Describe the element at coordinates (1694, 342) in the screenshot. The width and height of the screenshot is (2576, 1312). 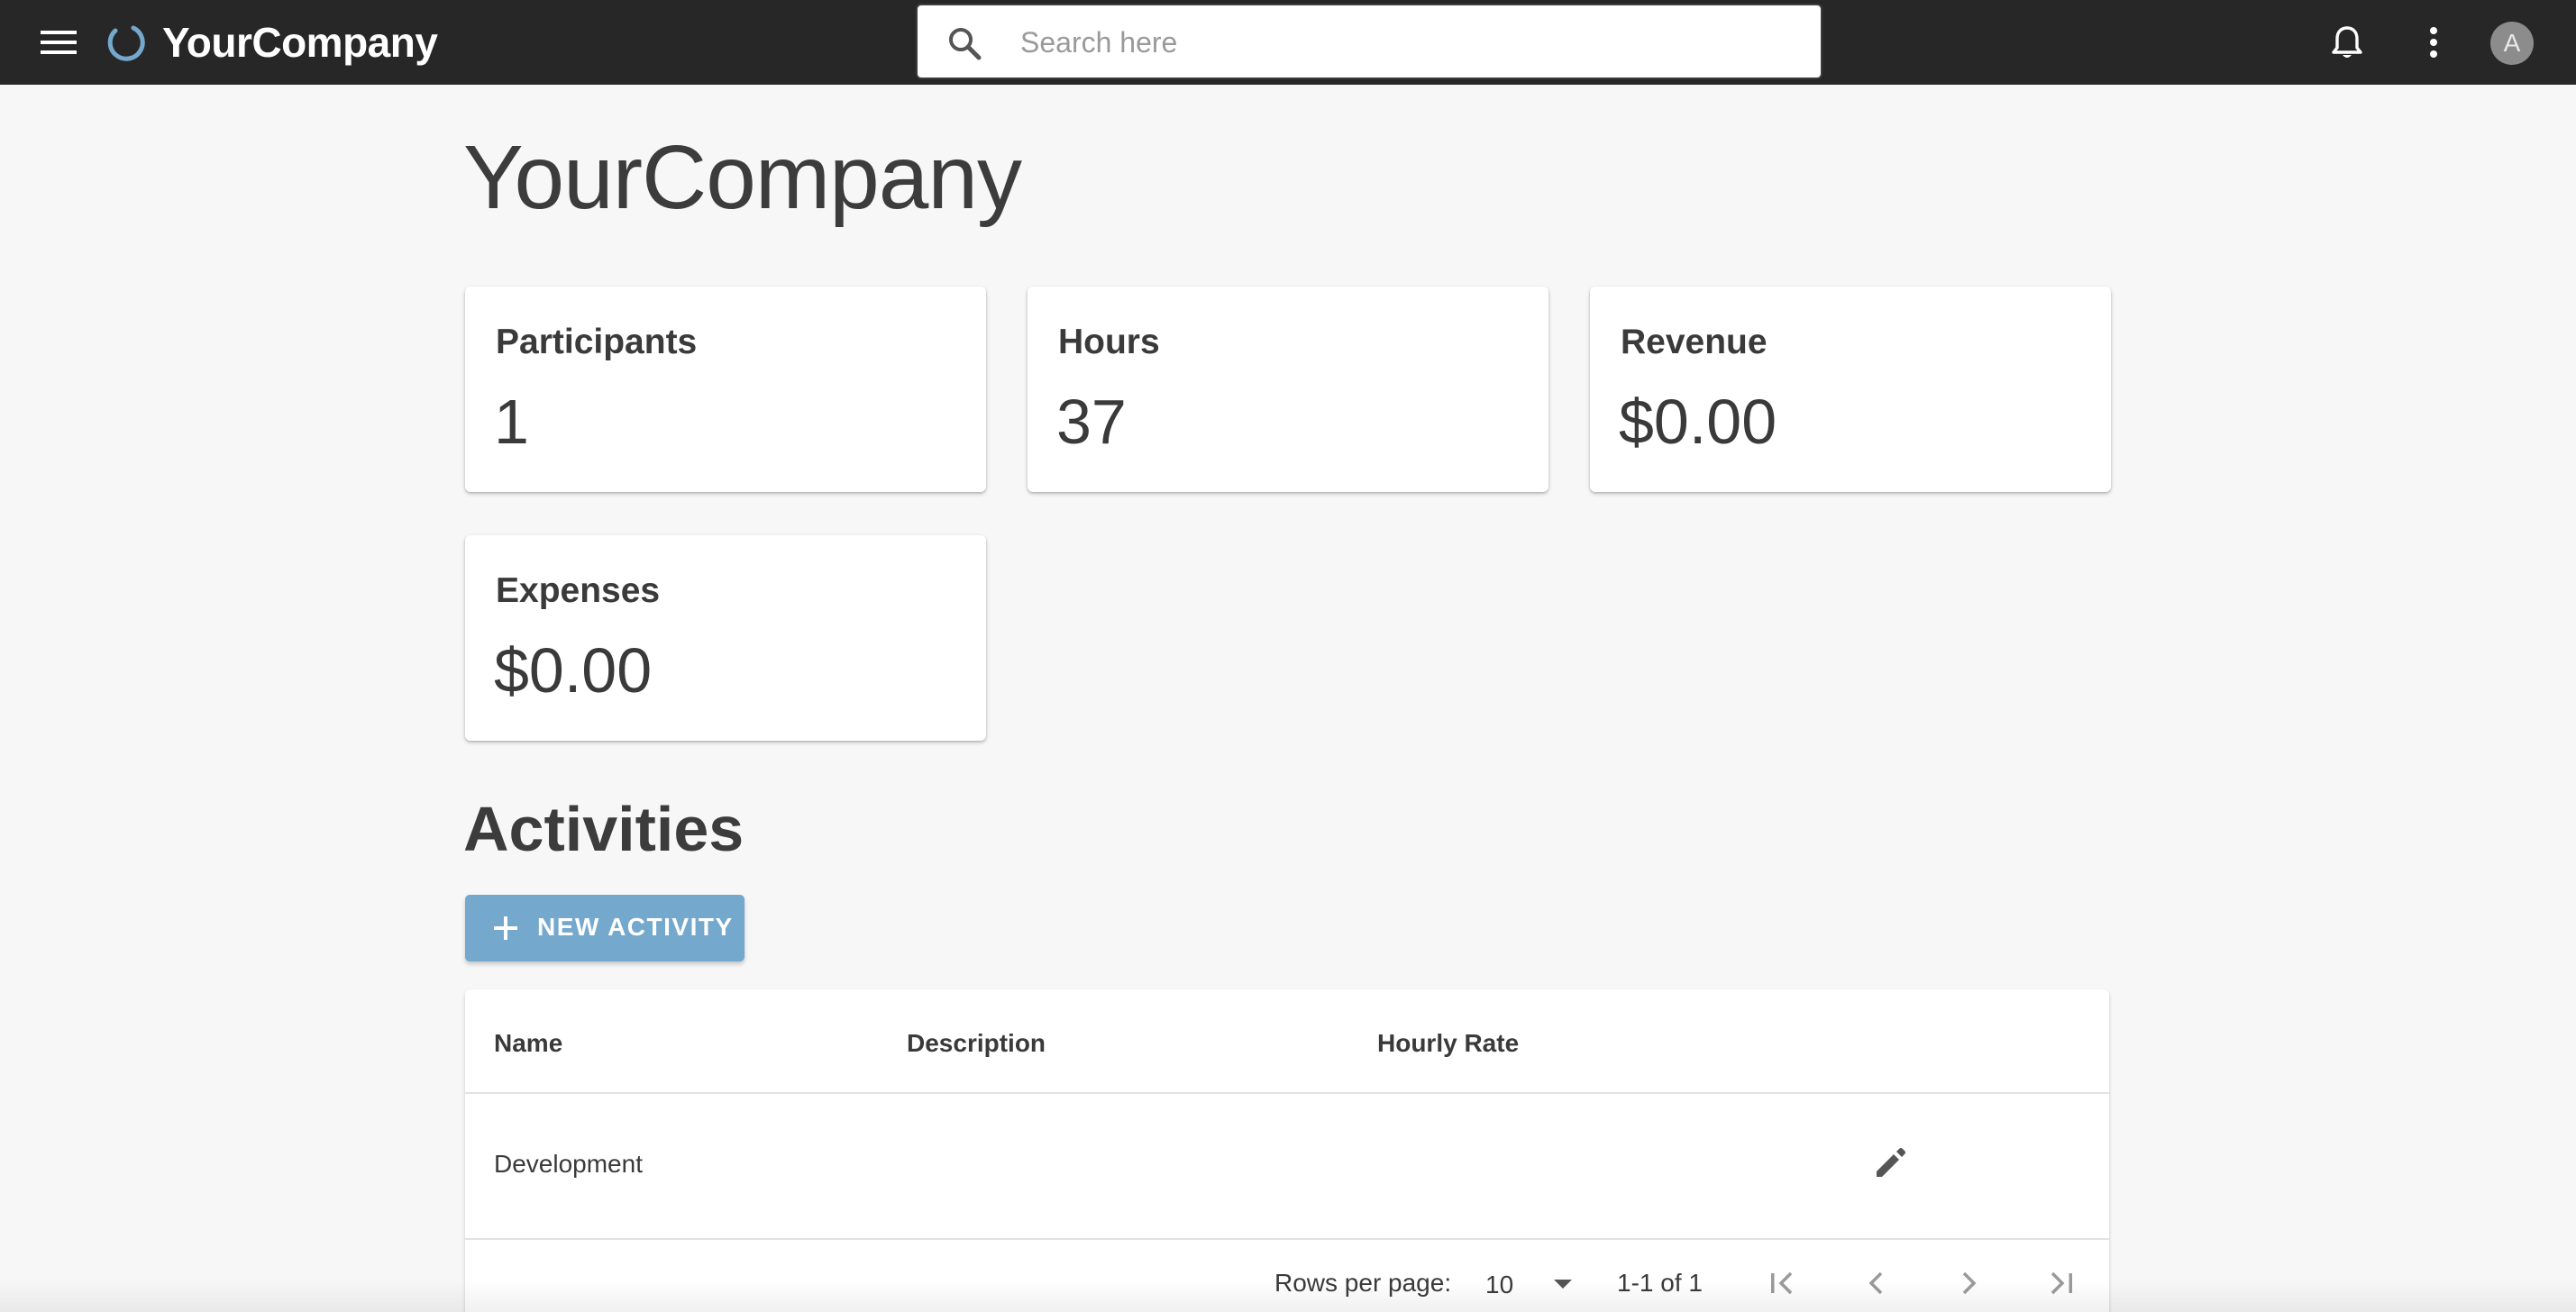
I see `stat-label: Revenue` at that location.